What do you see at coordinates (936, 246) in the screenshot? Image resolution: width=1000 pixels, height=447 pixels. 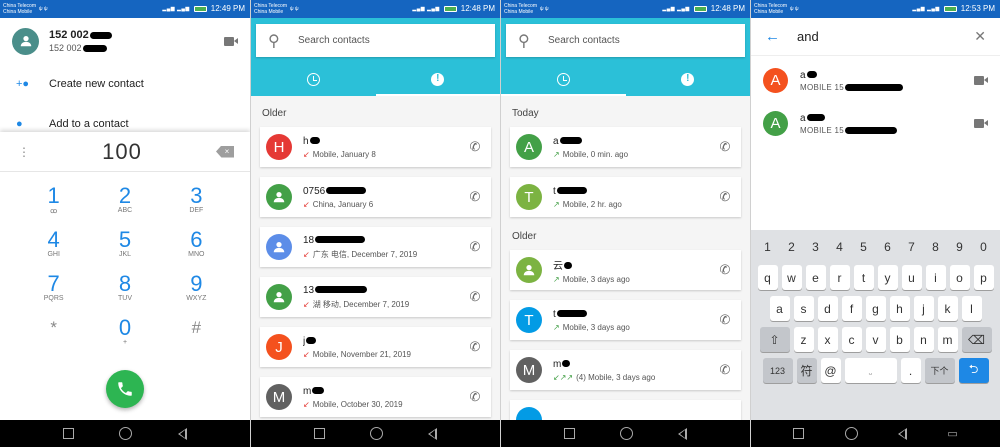 I see `key: 8` at bounding box center [936, 246].